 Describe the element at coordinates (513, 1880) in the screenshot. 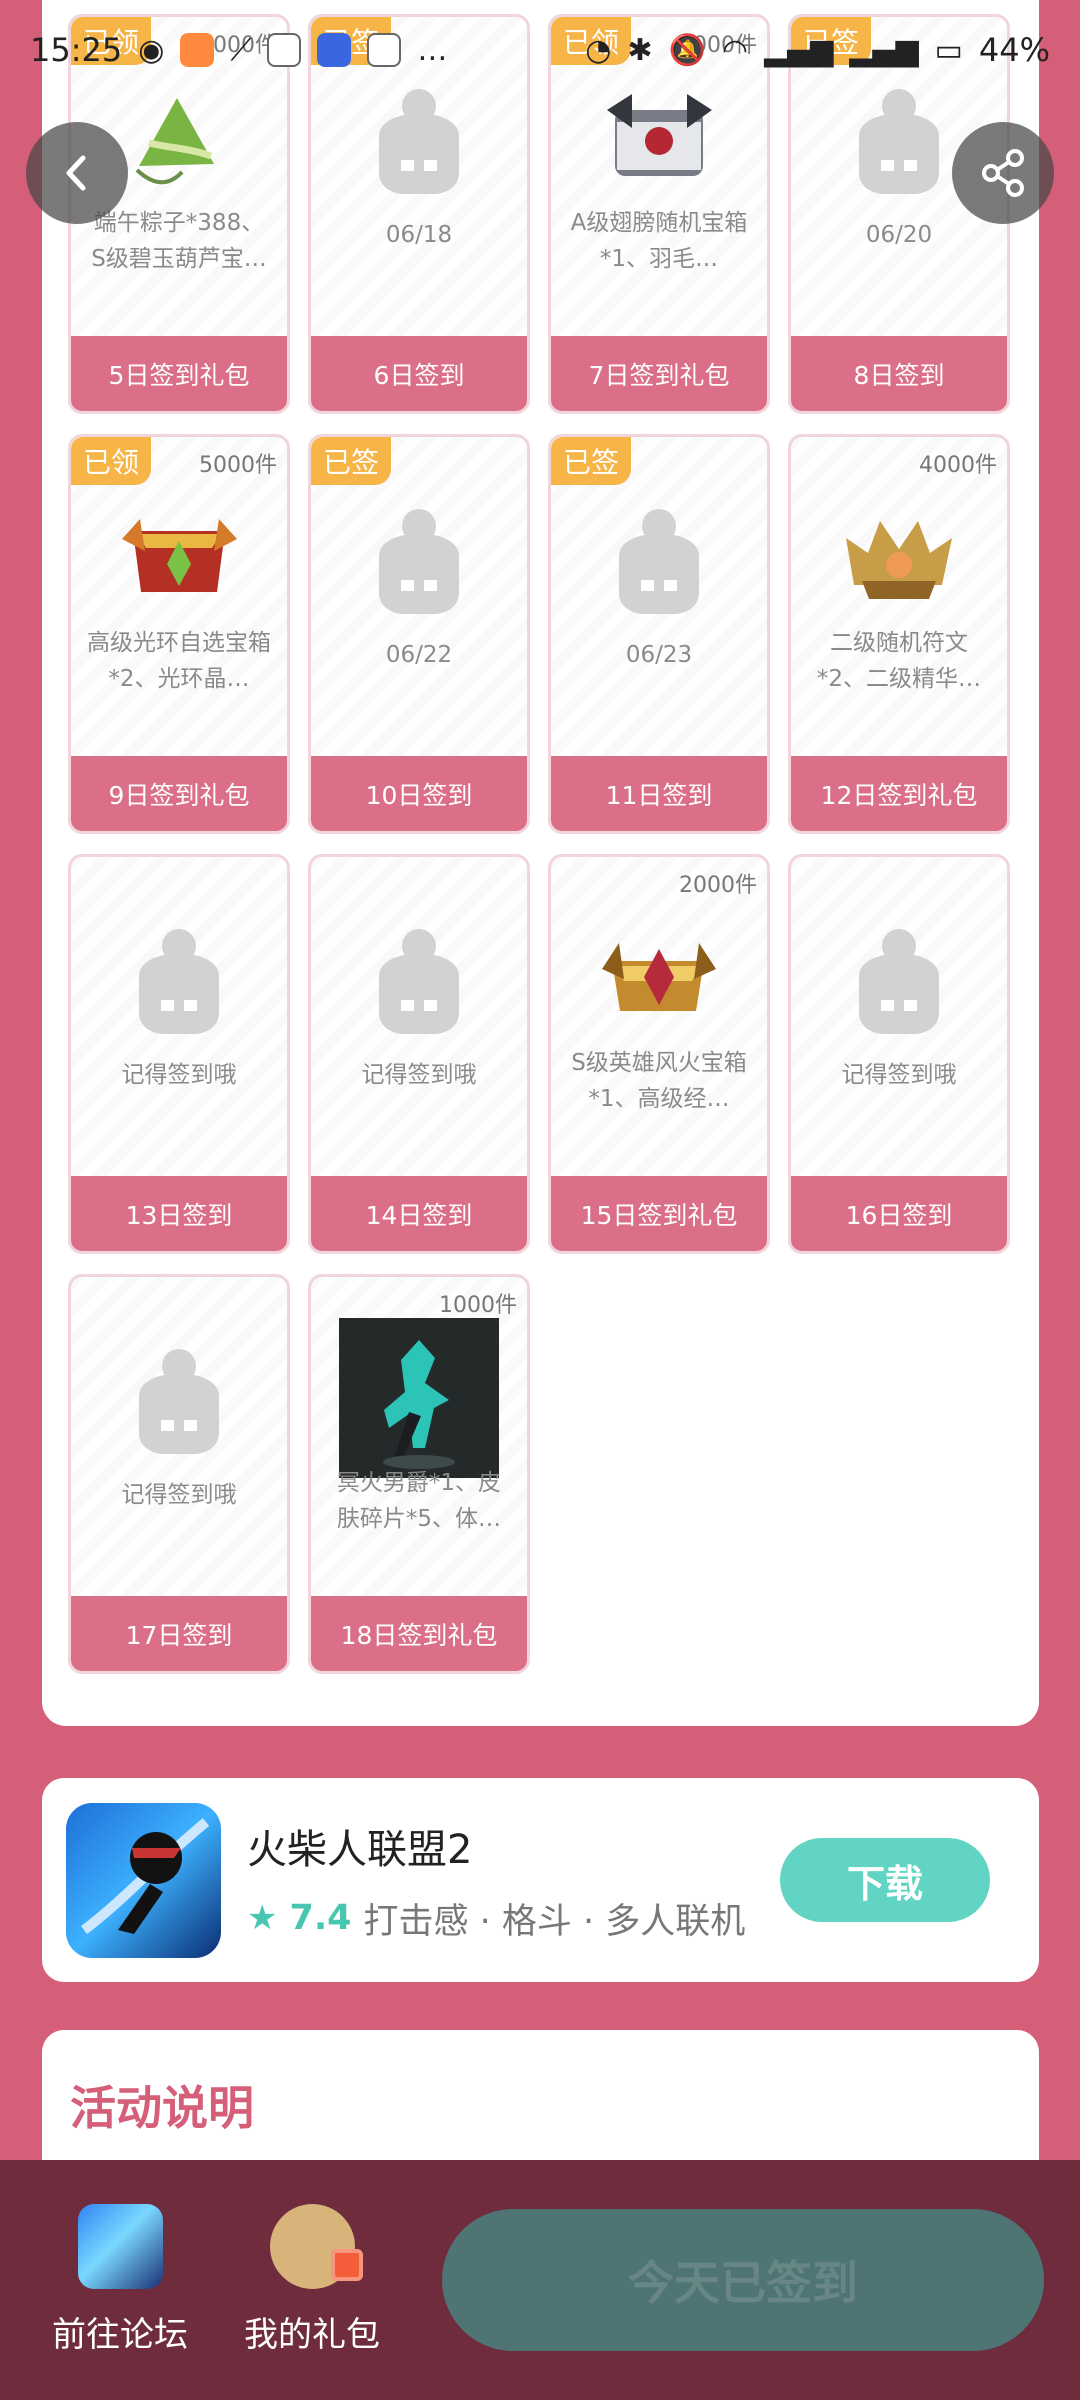

I see `game-info: 火柴人联盟2 ★ 7.4 打击感 · 格斗 · 多人联机` at that location.